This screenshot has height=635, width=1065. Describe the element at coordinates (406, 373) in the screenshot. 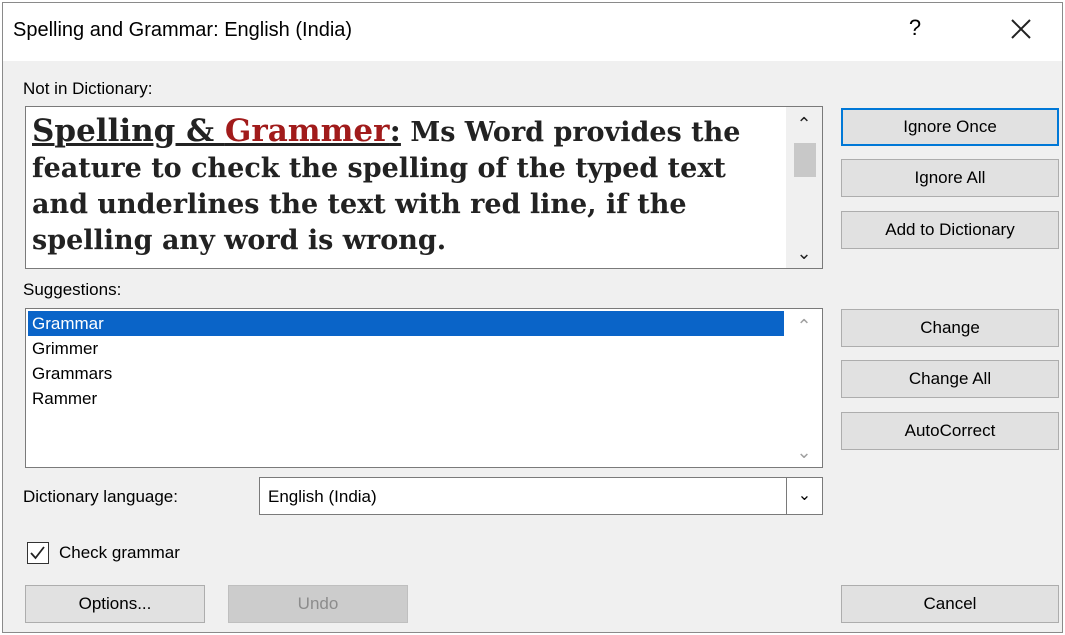

I see `suggestion-item: Grammars` at that location.